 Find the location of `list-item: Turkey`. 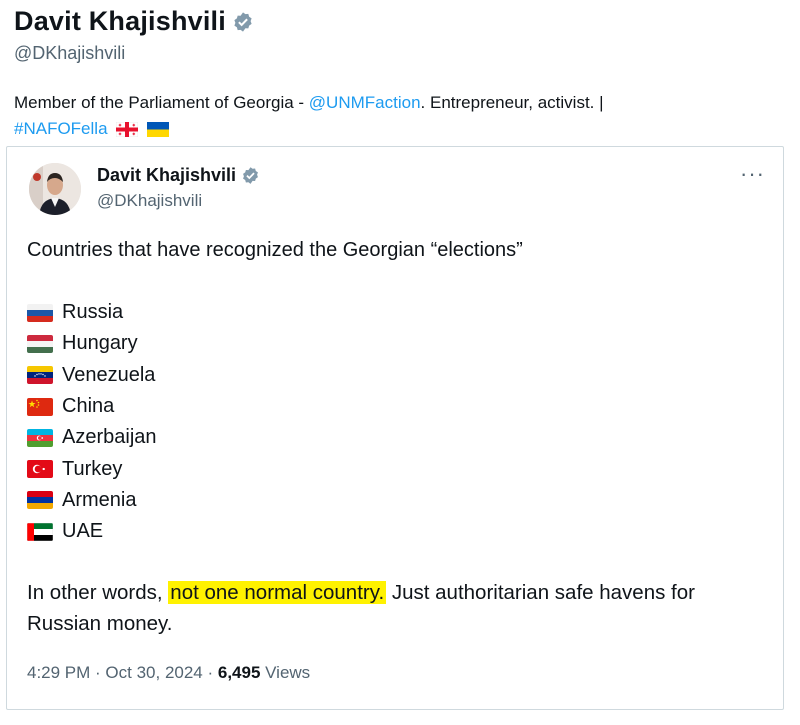

list-item: Turkey is located at coordinates (92, 468).